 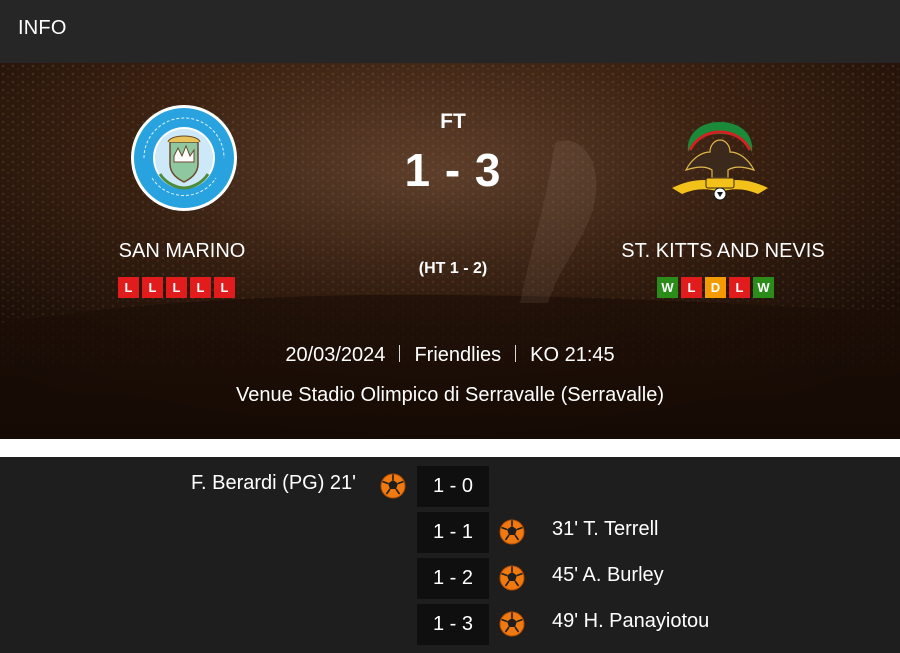 What do you see at coordinates (335, 355) in the screenshot?
I see `match-date: 20/03/2024` at bounding box center [335, 355].